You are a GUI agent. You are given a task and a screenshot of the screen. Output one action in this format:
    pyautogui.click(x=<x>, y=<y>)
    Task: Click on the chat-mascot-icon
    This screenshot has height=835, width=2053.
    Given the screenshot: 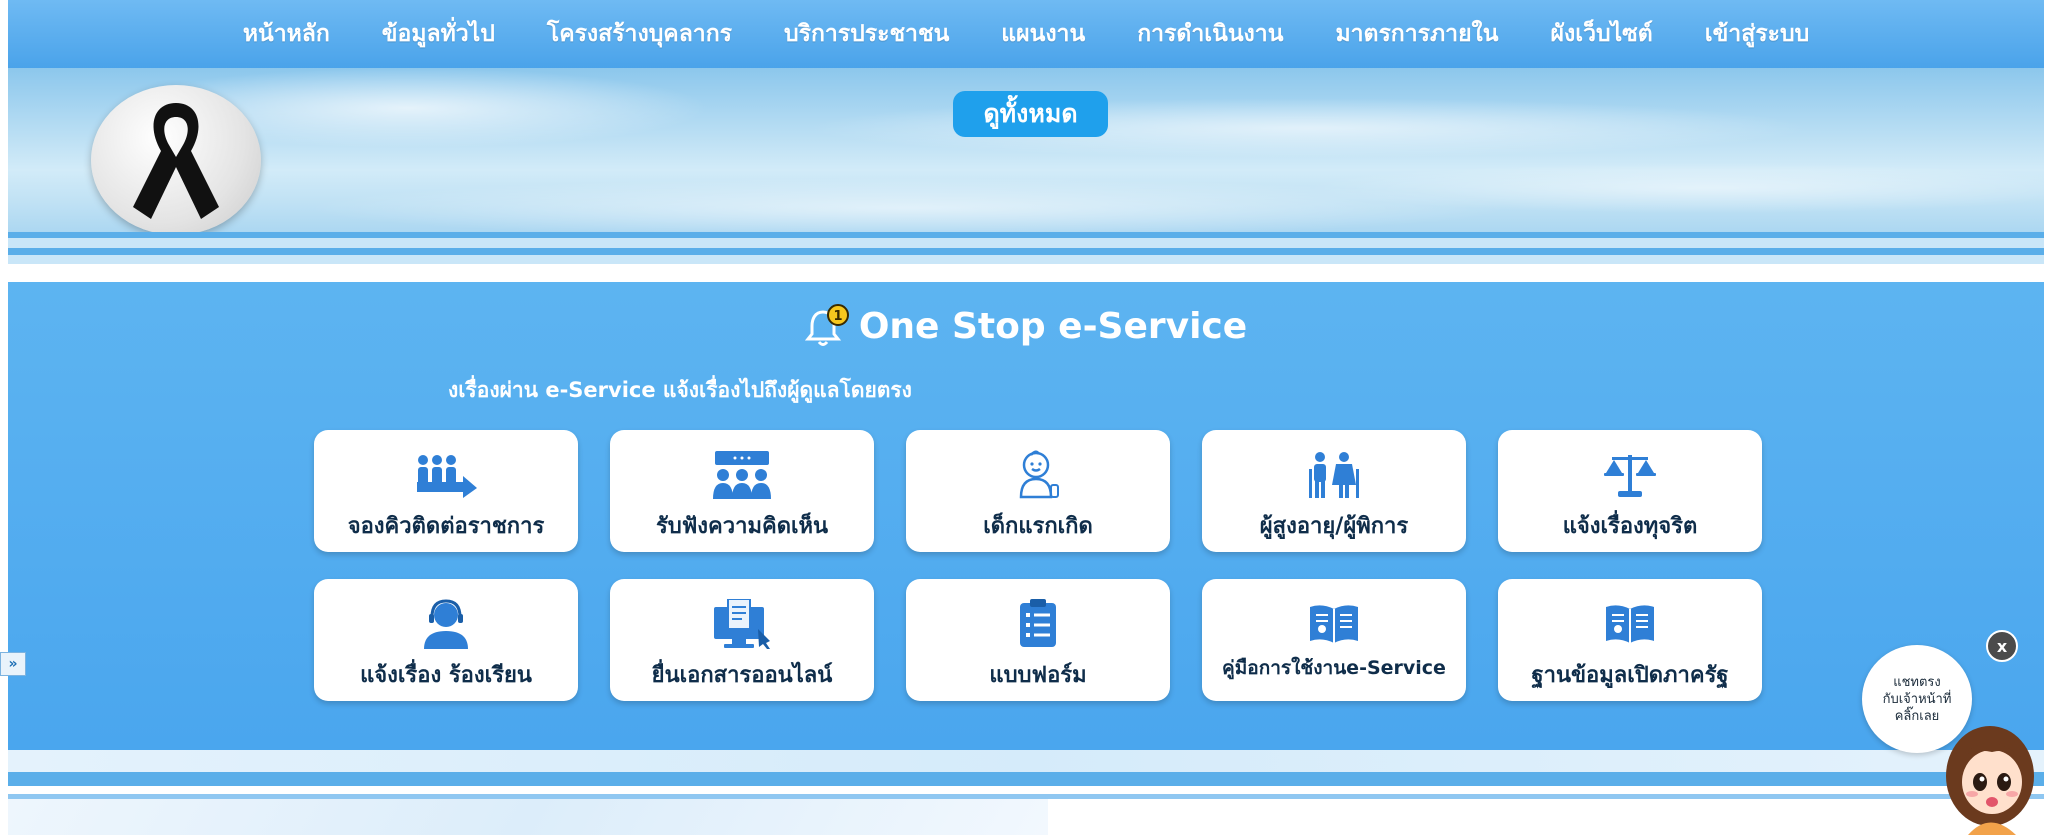 What is the action you would take?
    pyautogui.click(x=1988, y=776)
    